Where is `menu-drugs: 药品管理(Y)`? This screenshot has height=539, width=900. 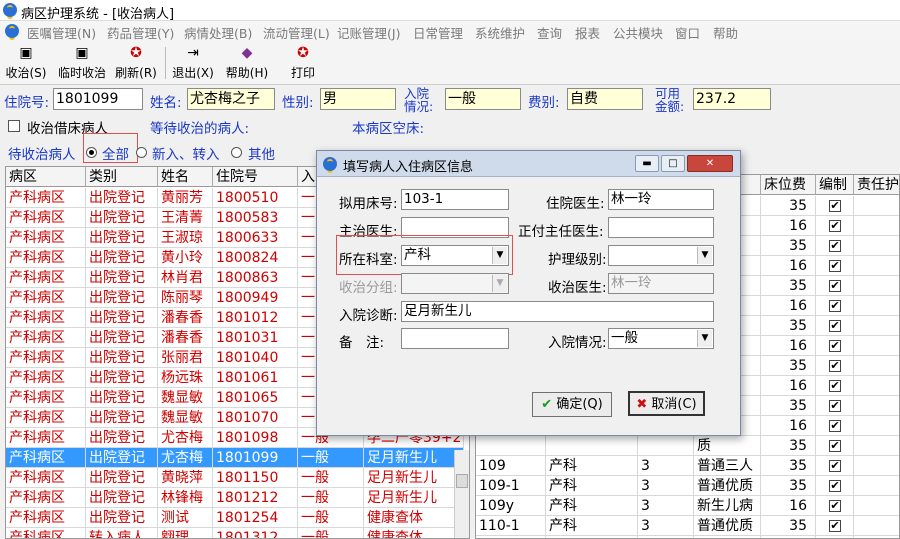 menu-drugs: 药品管理(Y) is located at coordinates (140, 32).